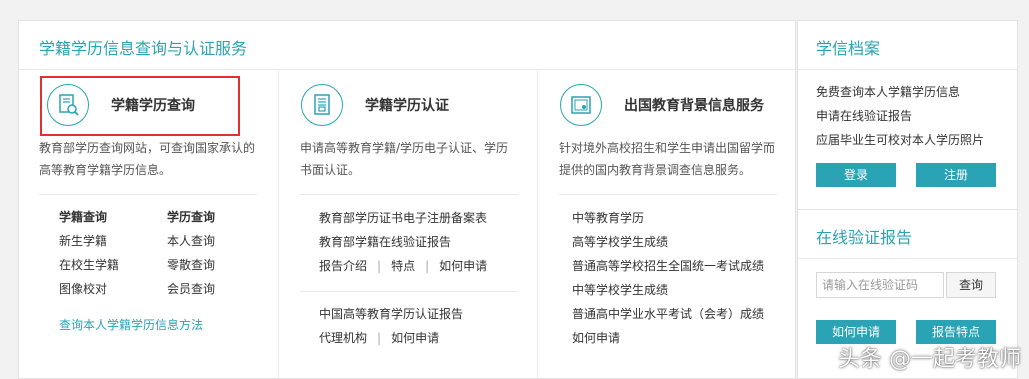  I want to click on service-title: 出国教育背景信息服务, so click(694, 105).